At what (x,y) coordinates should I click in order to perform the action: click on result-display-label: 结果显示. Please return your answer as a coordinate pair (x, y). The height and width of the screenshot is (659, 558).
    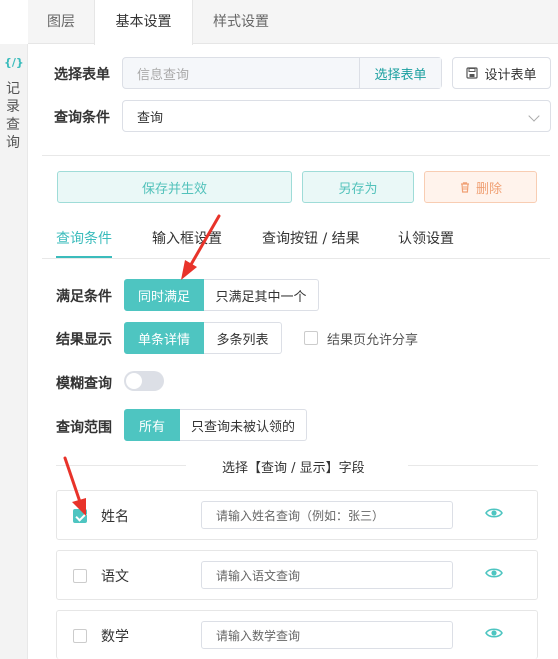
    Looking at the image, I should click on (84, 340).